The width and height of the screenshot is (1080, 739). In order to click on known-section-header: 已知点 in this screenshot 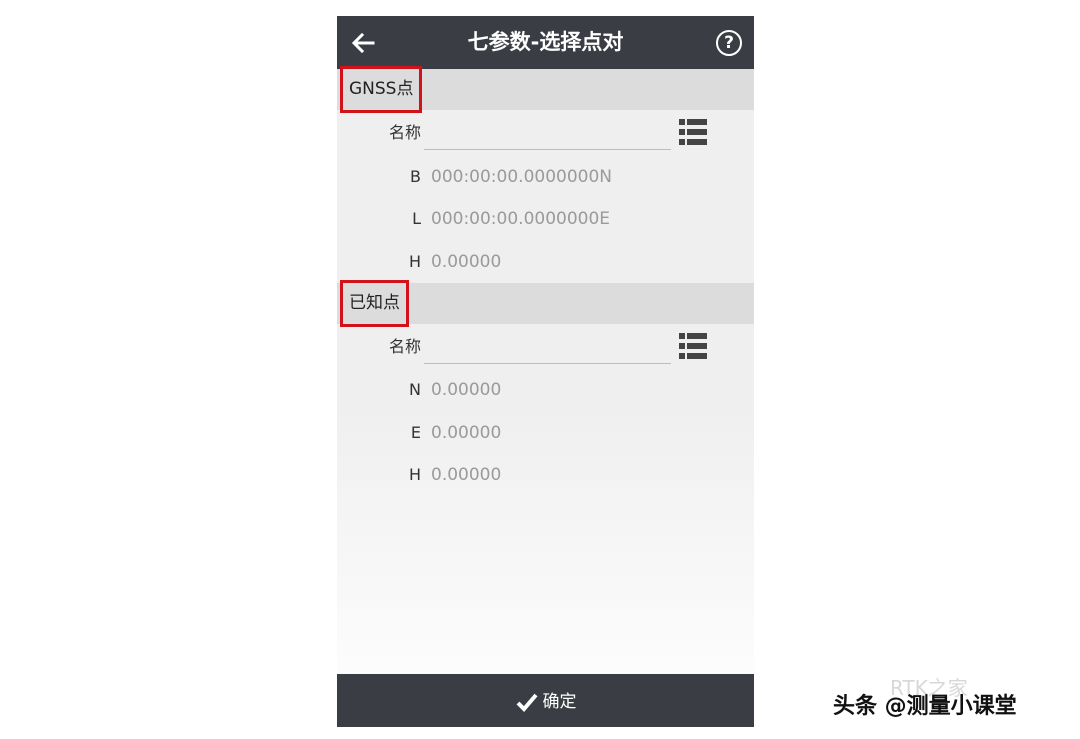, I will do `click(545, 303)`.